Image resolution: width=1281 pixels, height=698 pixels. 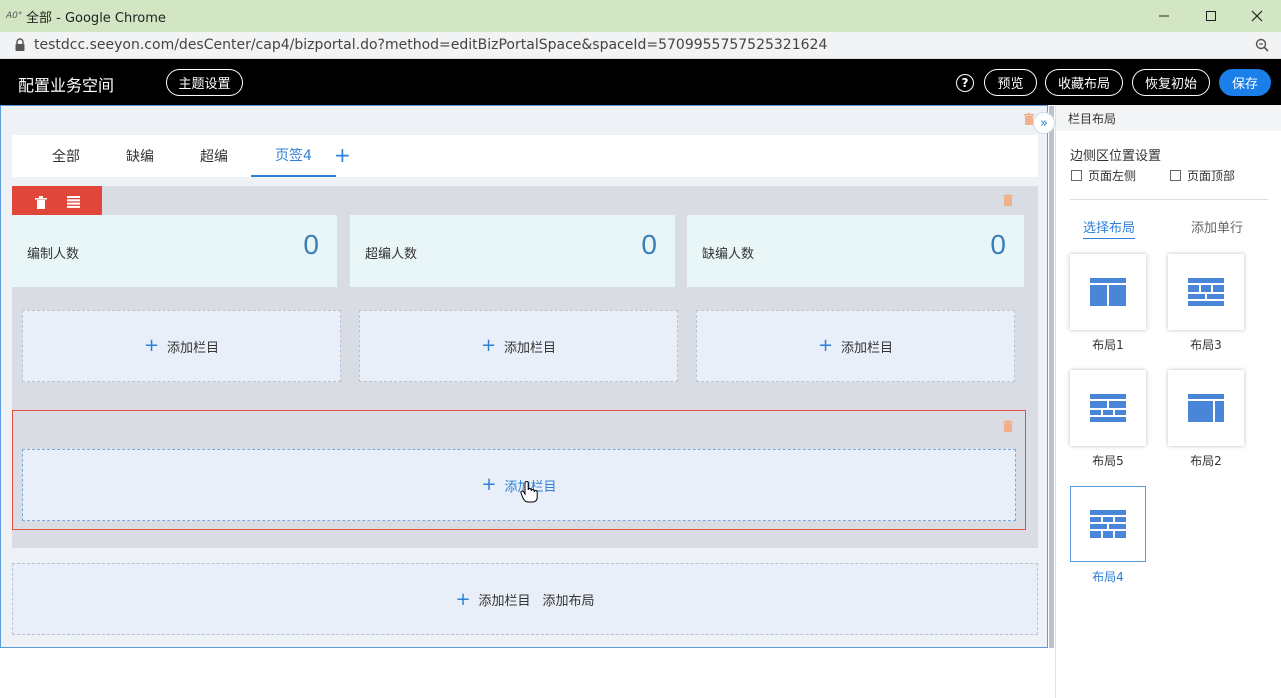 What do you see at coordinates (640, 16) in the screenshot?
I see `browser-titlebar: A0° 全部 - Google Chrome` at bounding box center [640, 16].